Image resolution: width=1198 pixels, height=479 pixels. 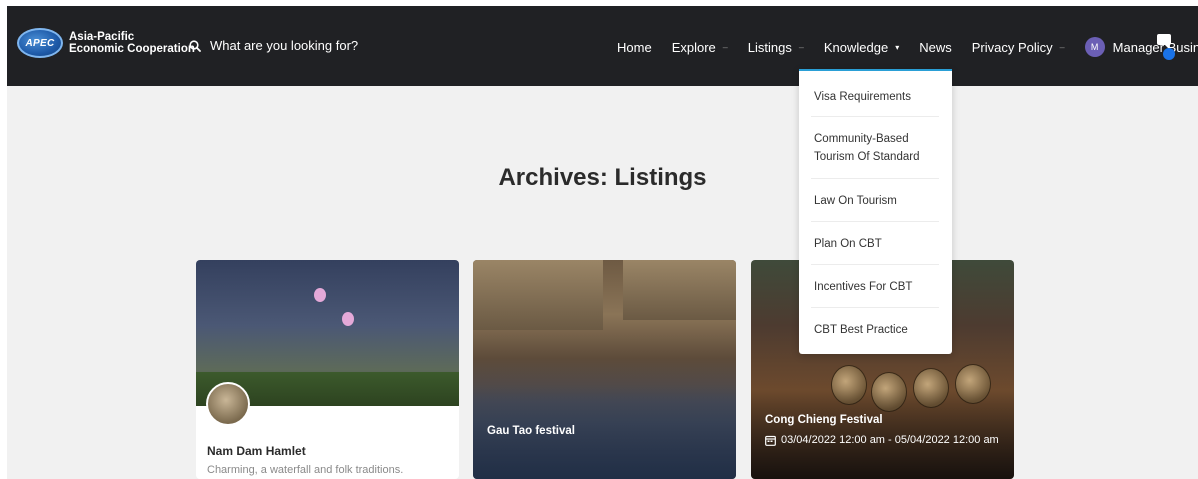 I want to click on logo-line2: Economic Cooperation, so click(x=132, y=49).